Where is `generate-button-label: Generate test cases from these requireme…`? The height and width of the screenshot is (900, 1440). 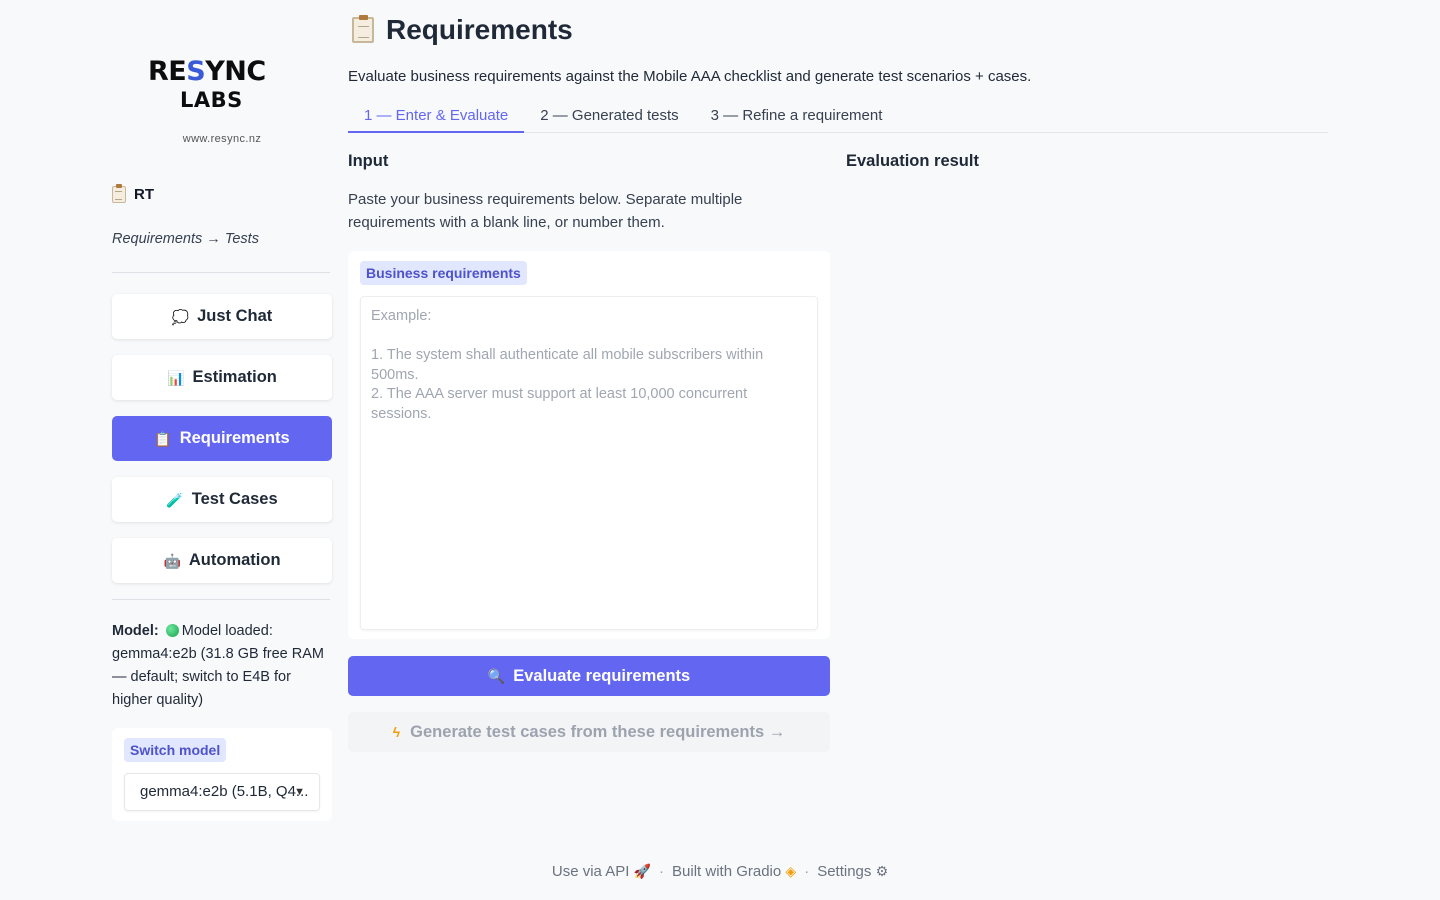 generate-button-label: Generate test cases from these requireme… is located at coordinates (598, 731).